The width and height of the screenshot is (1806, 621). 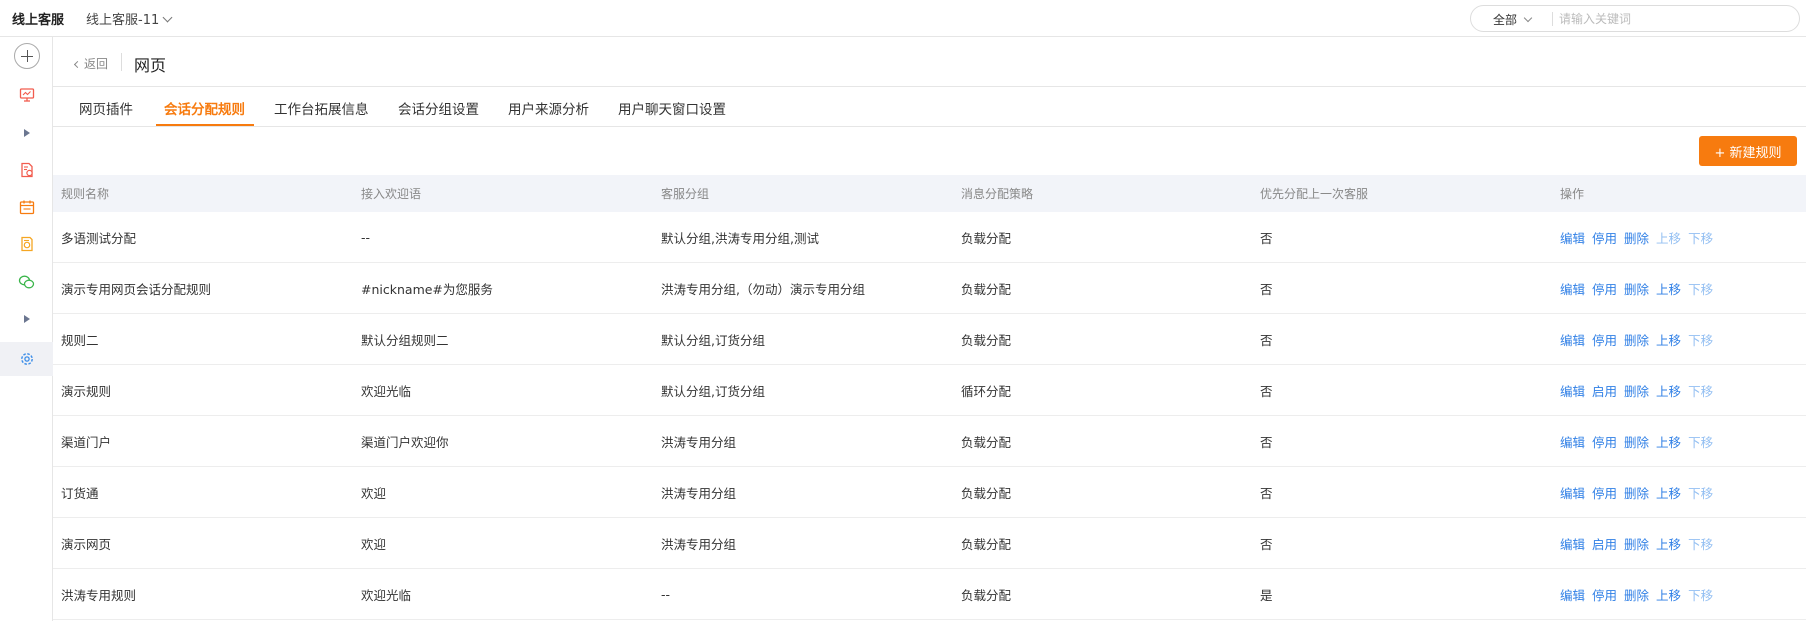 I want to click on rail-report, so click(x=26, y=244).